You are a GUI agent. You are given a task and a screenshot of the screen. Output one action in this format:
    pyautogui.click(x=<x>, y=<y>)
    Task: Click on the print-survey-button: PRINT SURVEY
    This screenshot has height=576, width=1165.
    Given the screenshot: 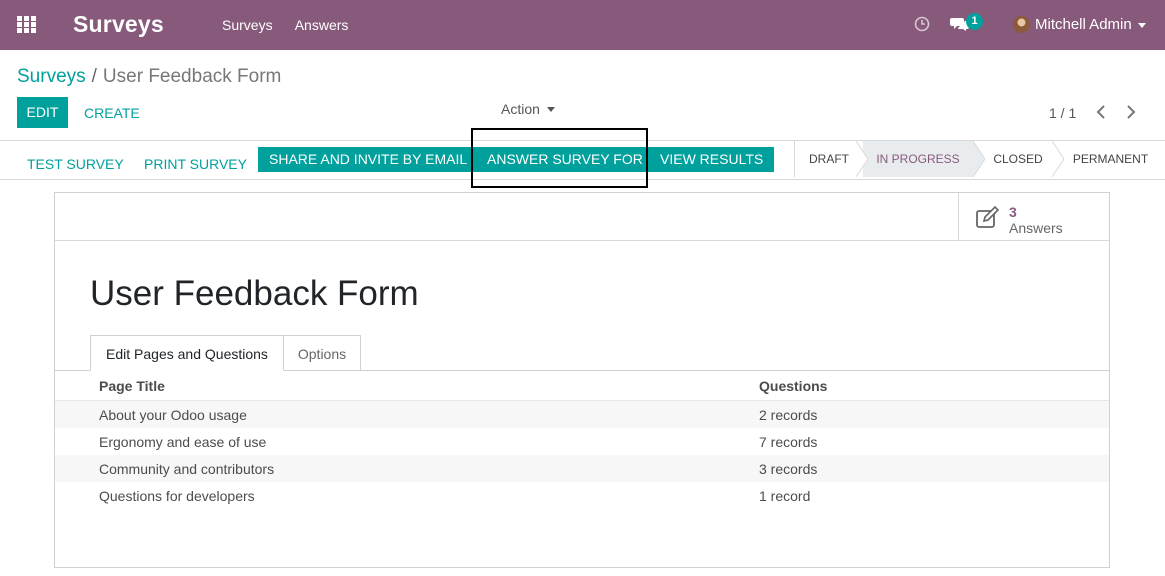 What is the action you would take?
    pyautogui.click(x=195, y=164)
    